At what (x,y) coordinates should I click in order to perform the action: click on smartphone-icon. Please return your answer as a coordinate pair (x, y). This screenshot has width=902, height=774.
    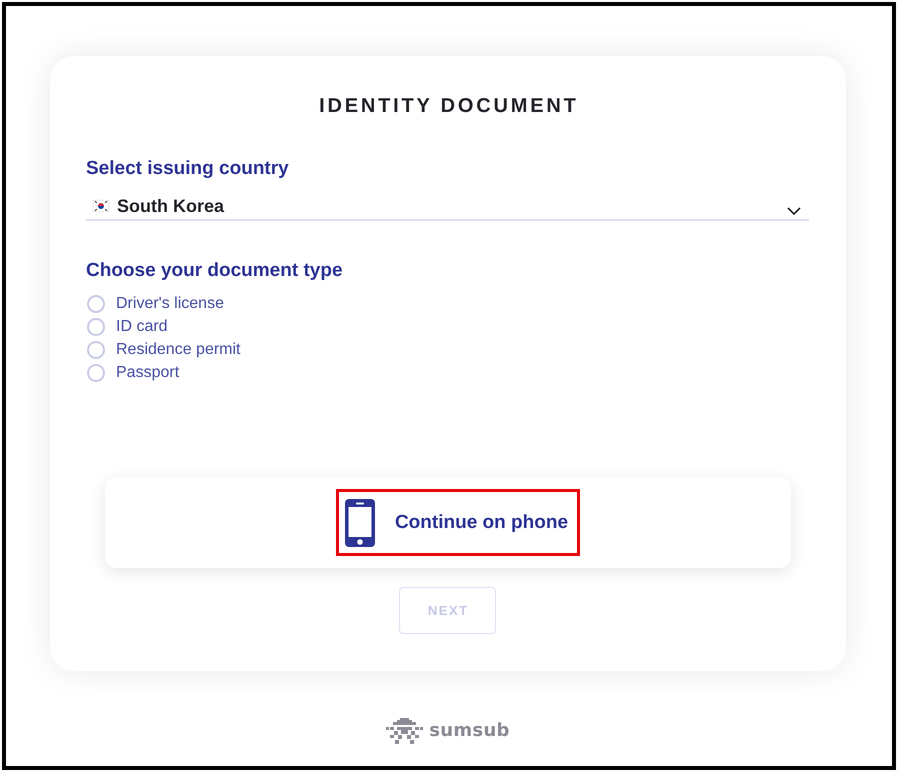
    Looking at the image, I should click on (359, 522).